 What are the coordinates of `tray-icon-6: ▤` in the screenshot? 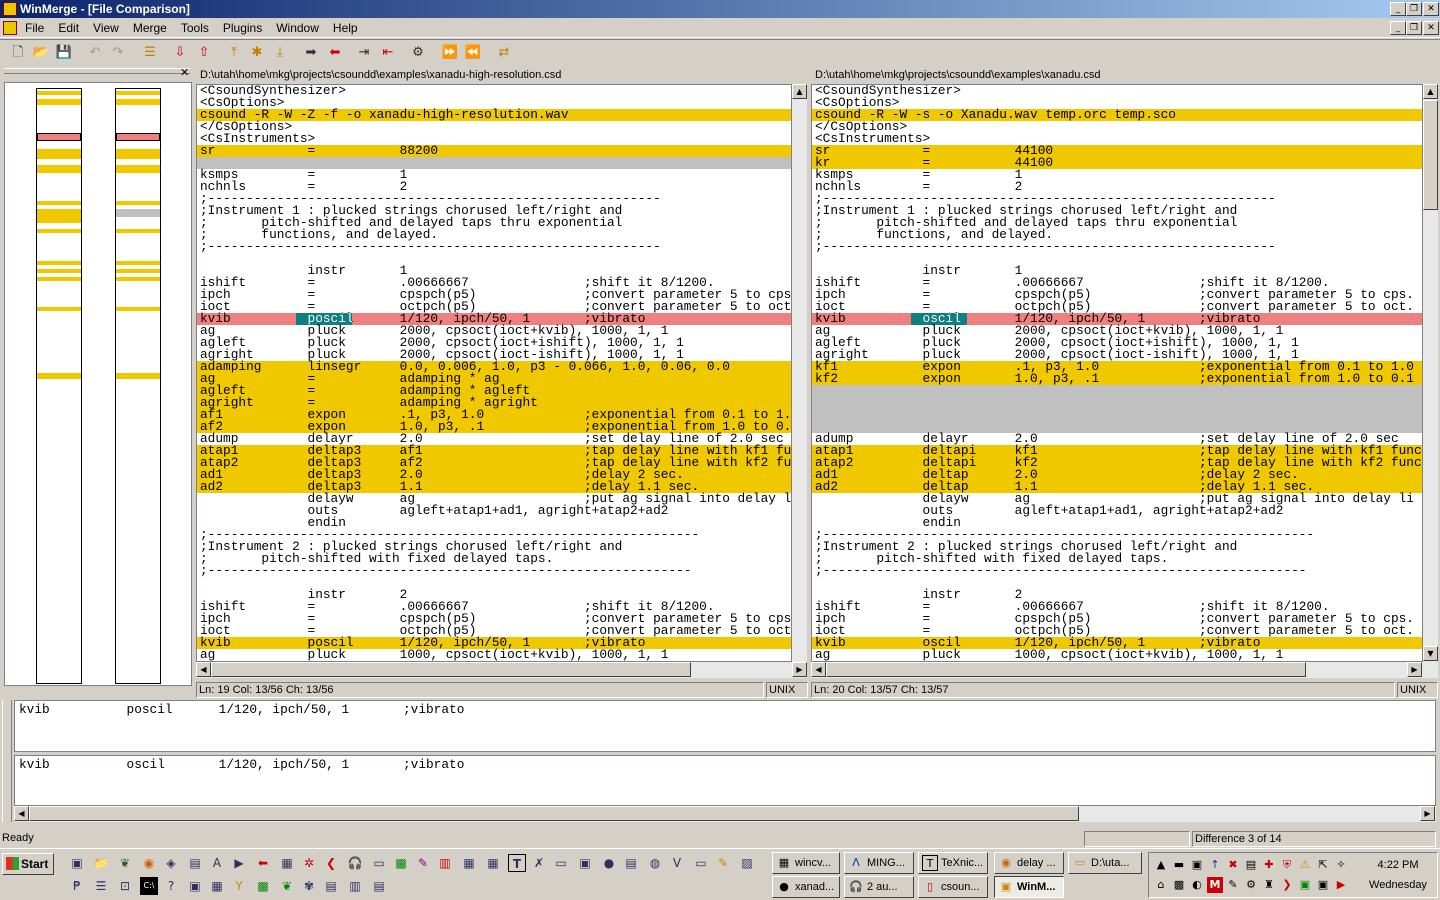 It's located at (1251, 865).